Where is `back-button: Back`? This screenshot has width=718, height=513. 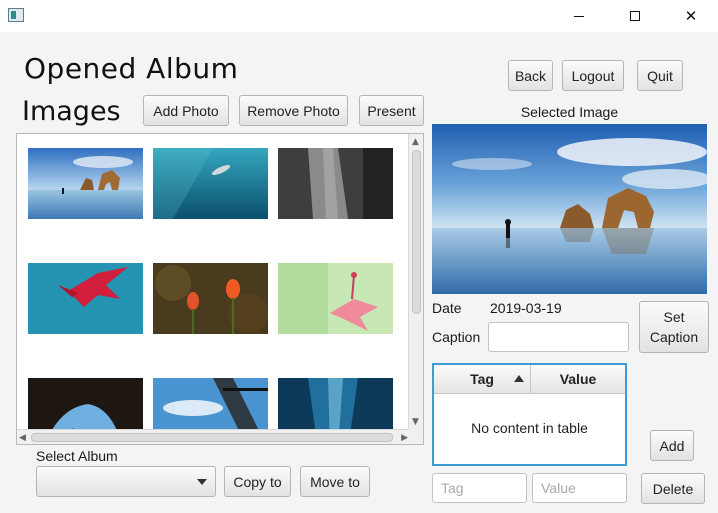
back-button: Back is located at coordinates (530, 75).